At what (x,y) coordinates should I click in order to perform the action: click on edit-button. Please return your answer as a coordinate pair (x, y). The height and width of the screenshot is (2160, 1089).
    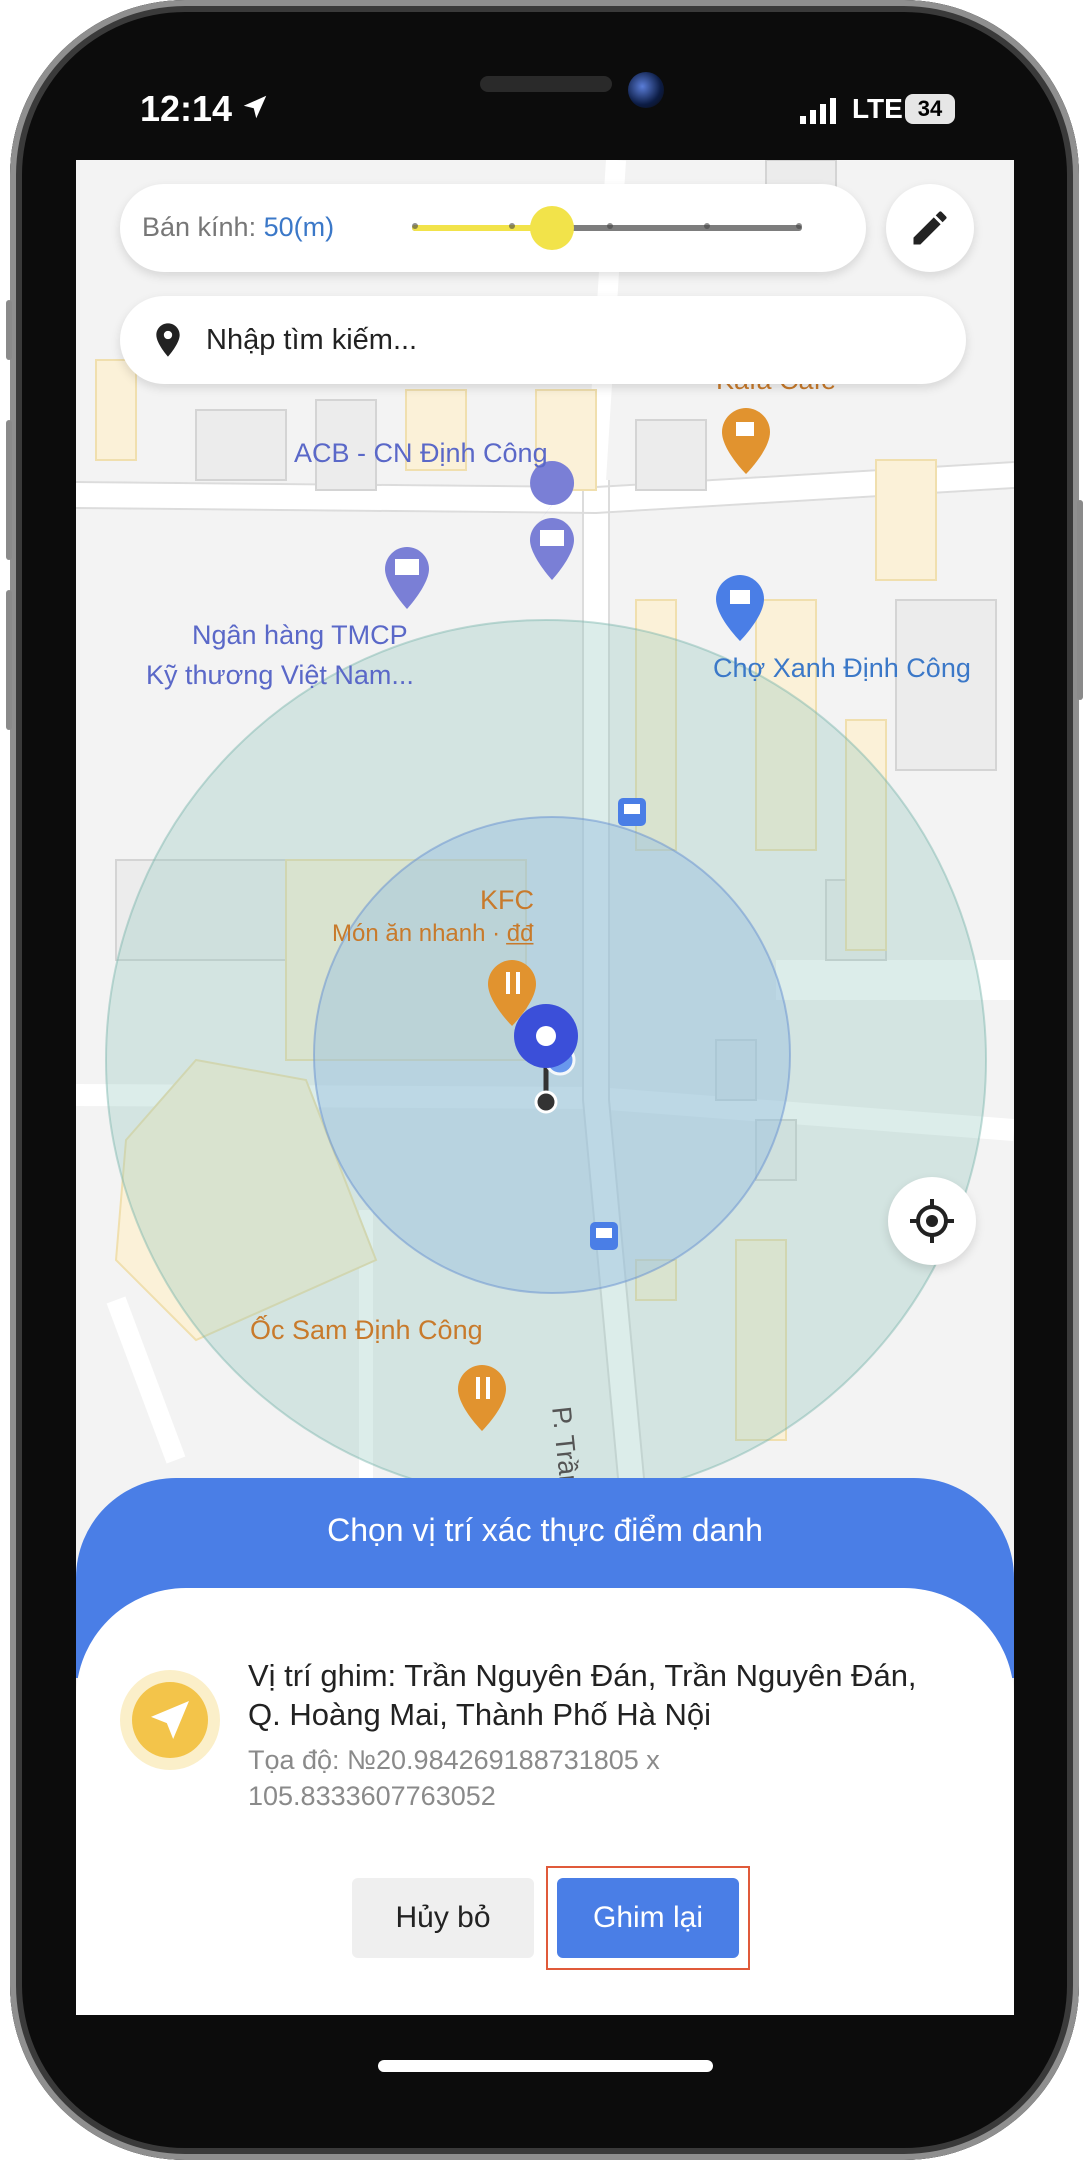
    Looking at the image, I should click on (930, 228).